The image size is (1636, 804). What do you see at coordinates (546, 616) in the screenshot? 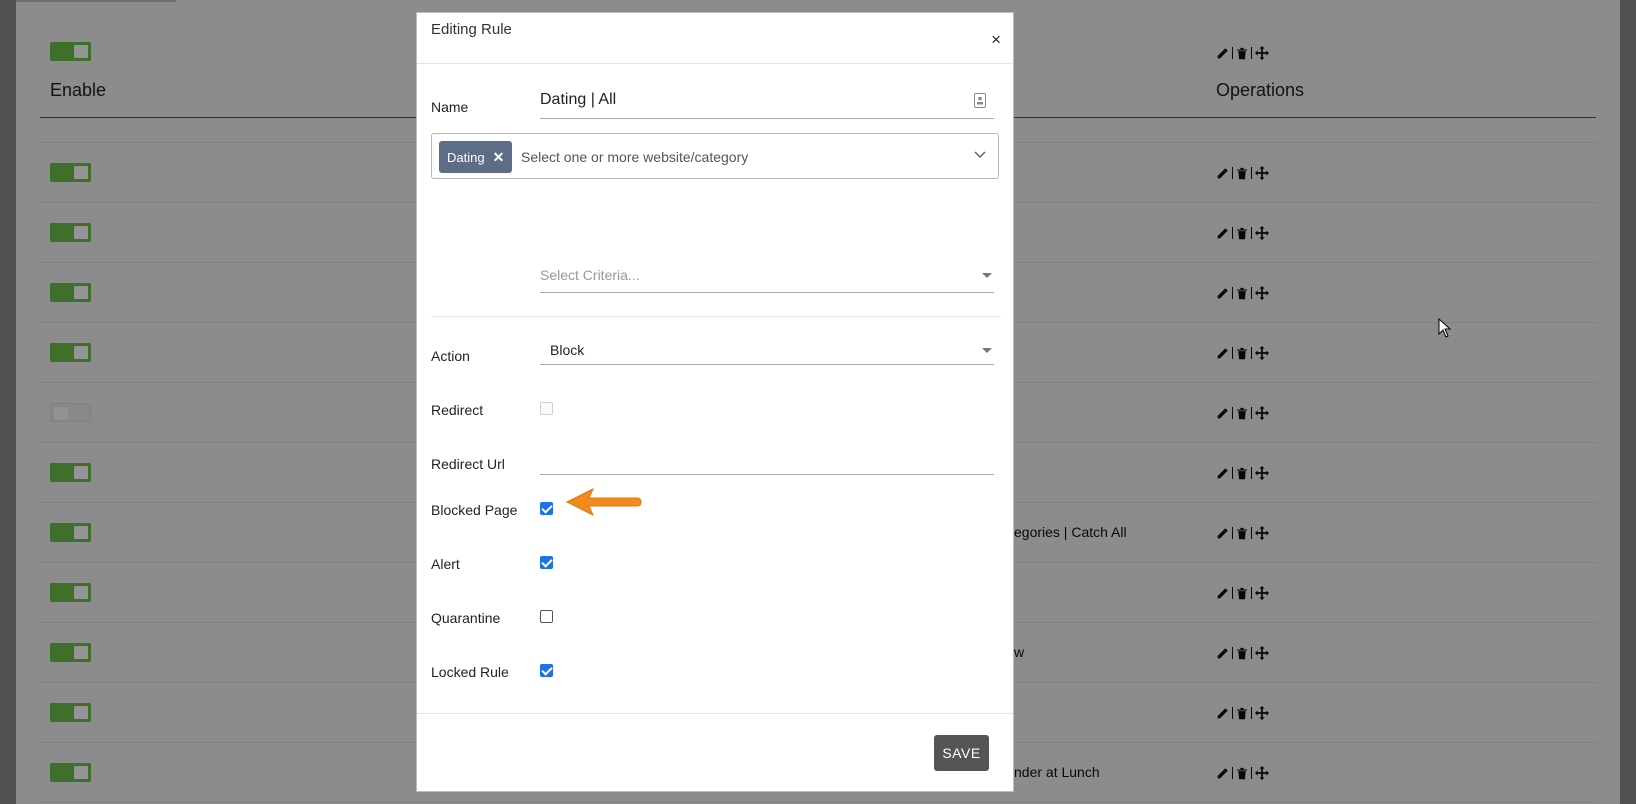
I see `quarantine-checkbox` at bounding box center [546, 616].